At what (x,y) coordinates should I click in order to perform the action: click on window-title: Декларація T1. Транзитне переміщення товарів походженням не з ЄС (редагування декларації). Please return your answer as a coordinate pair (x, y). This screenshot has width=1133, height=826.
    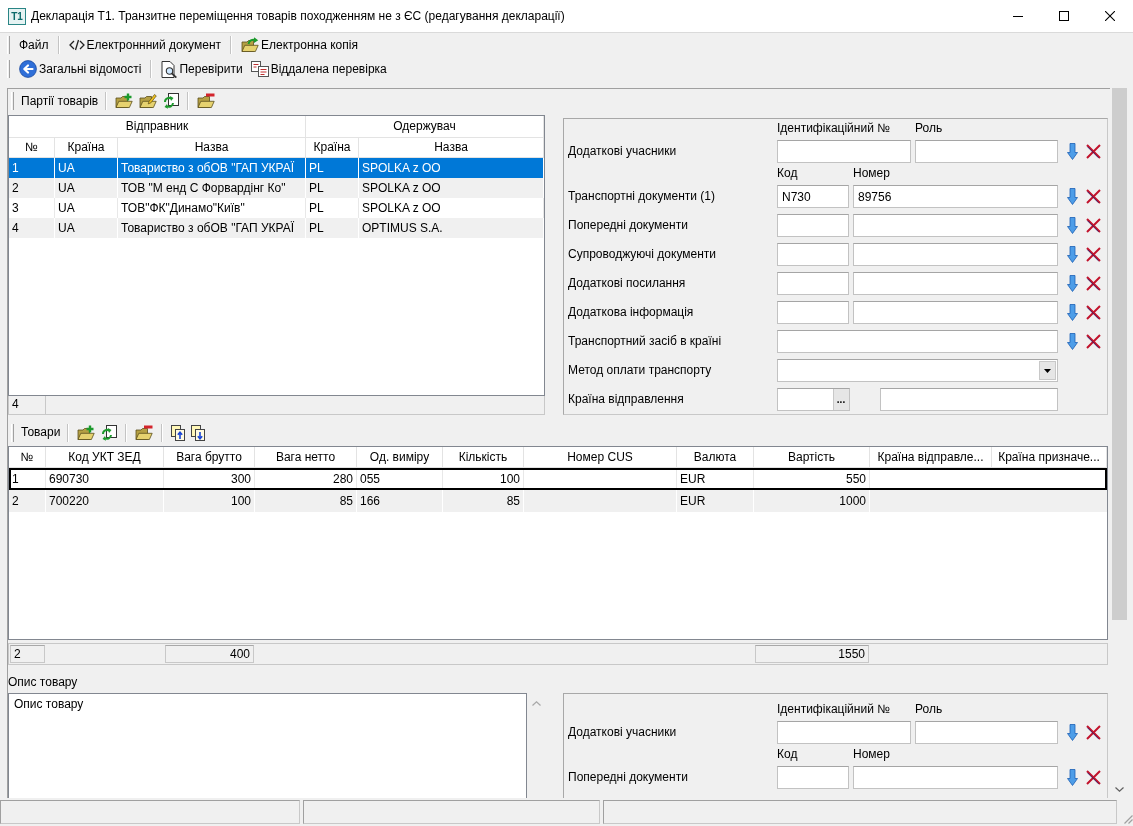
    Looking at the image, I should click on (298, 16).